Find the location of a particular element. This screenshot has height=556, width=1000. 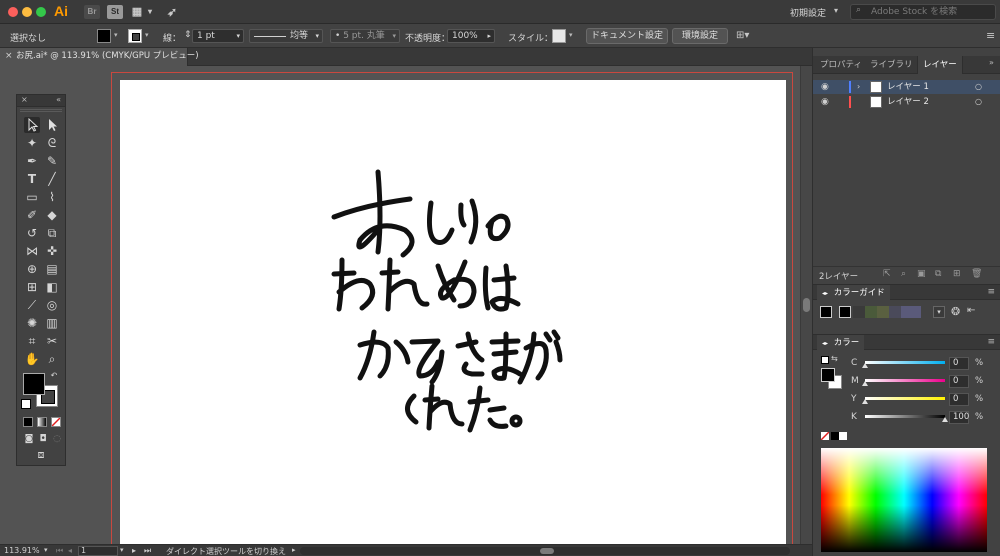

zoom-tool-icon: ⌕ is located at coordinates (52, 359).